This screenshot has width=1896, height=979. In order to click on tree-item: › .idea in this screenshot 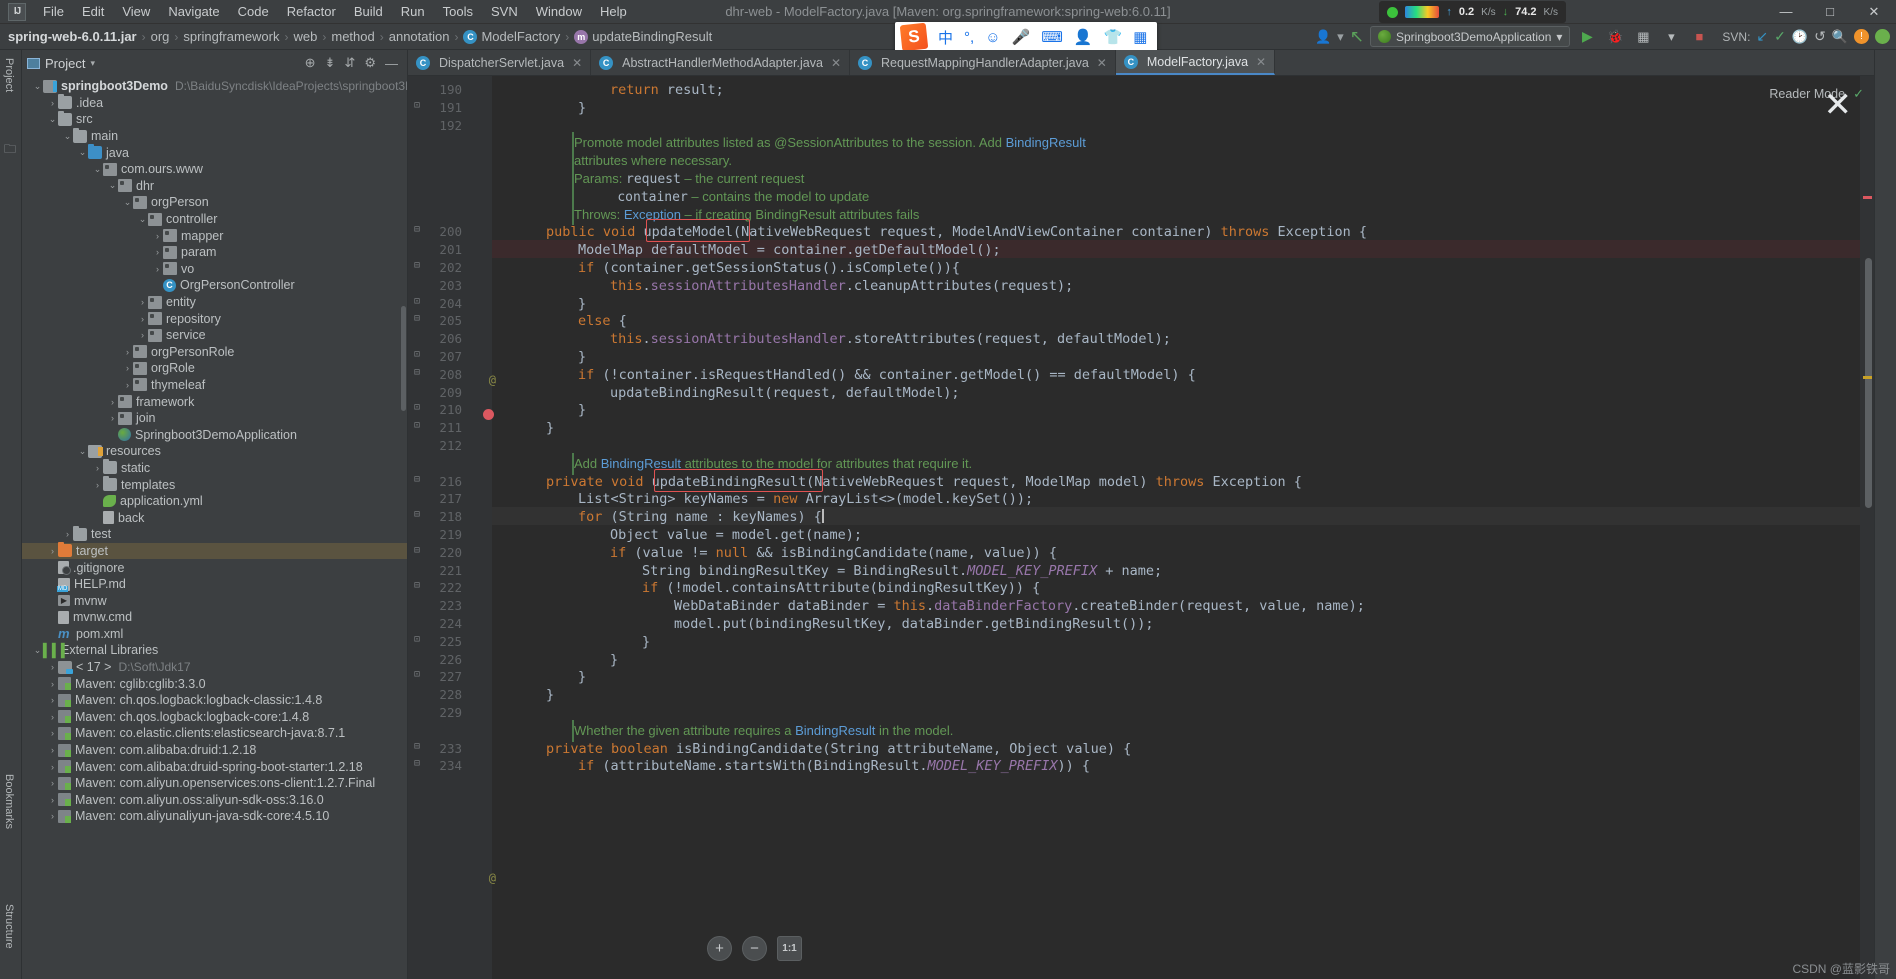, I will do `click(214, 103)`.